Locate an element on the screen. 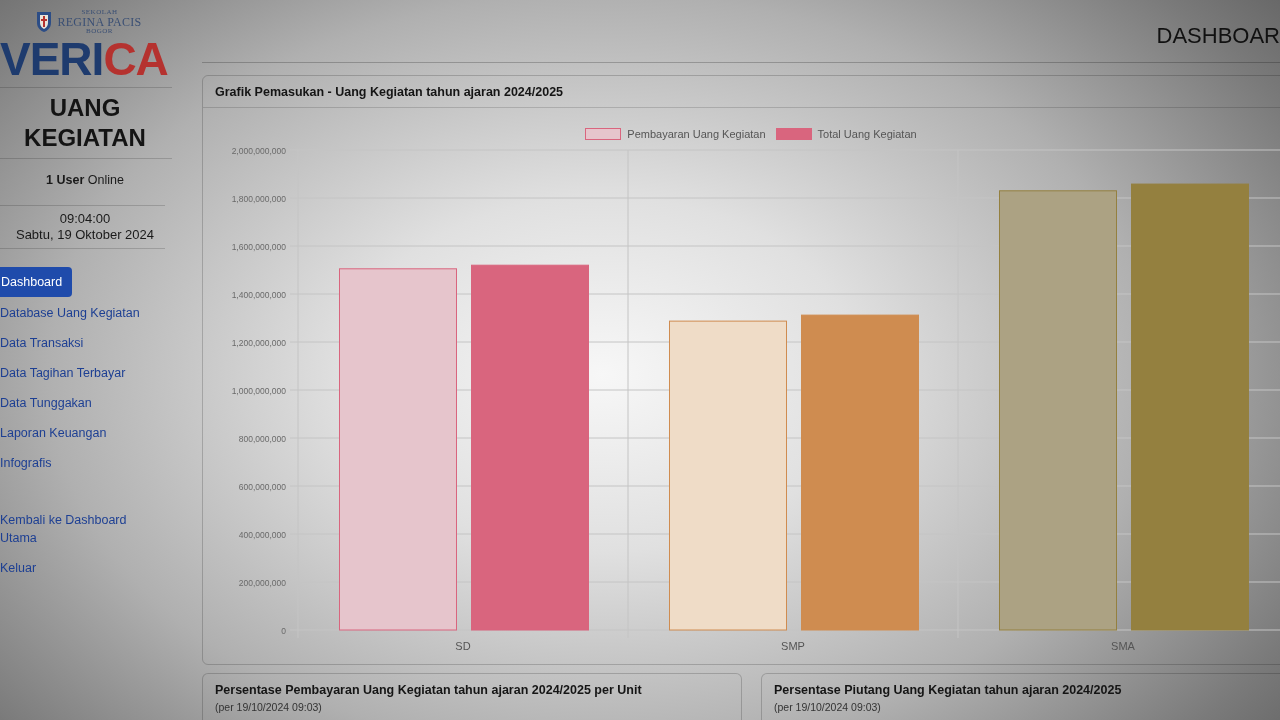  online-status: 1 User Online is located at coordinates (85, 180).